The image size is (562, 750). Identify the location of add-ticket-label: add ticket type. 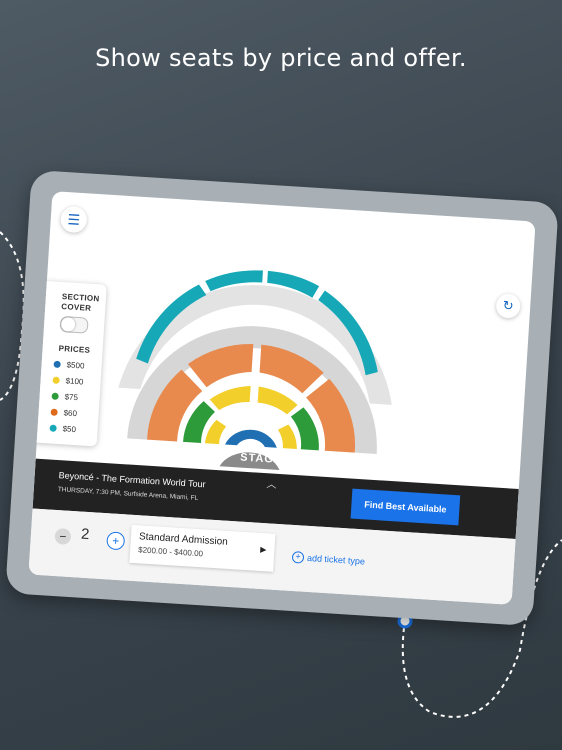
(336, 559).